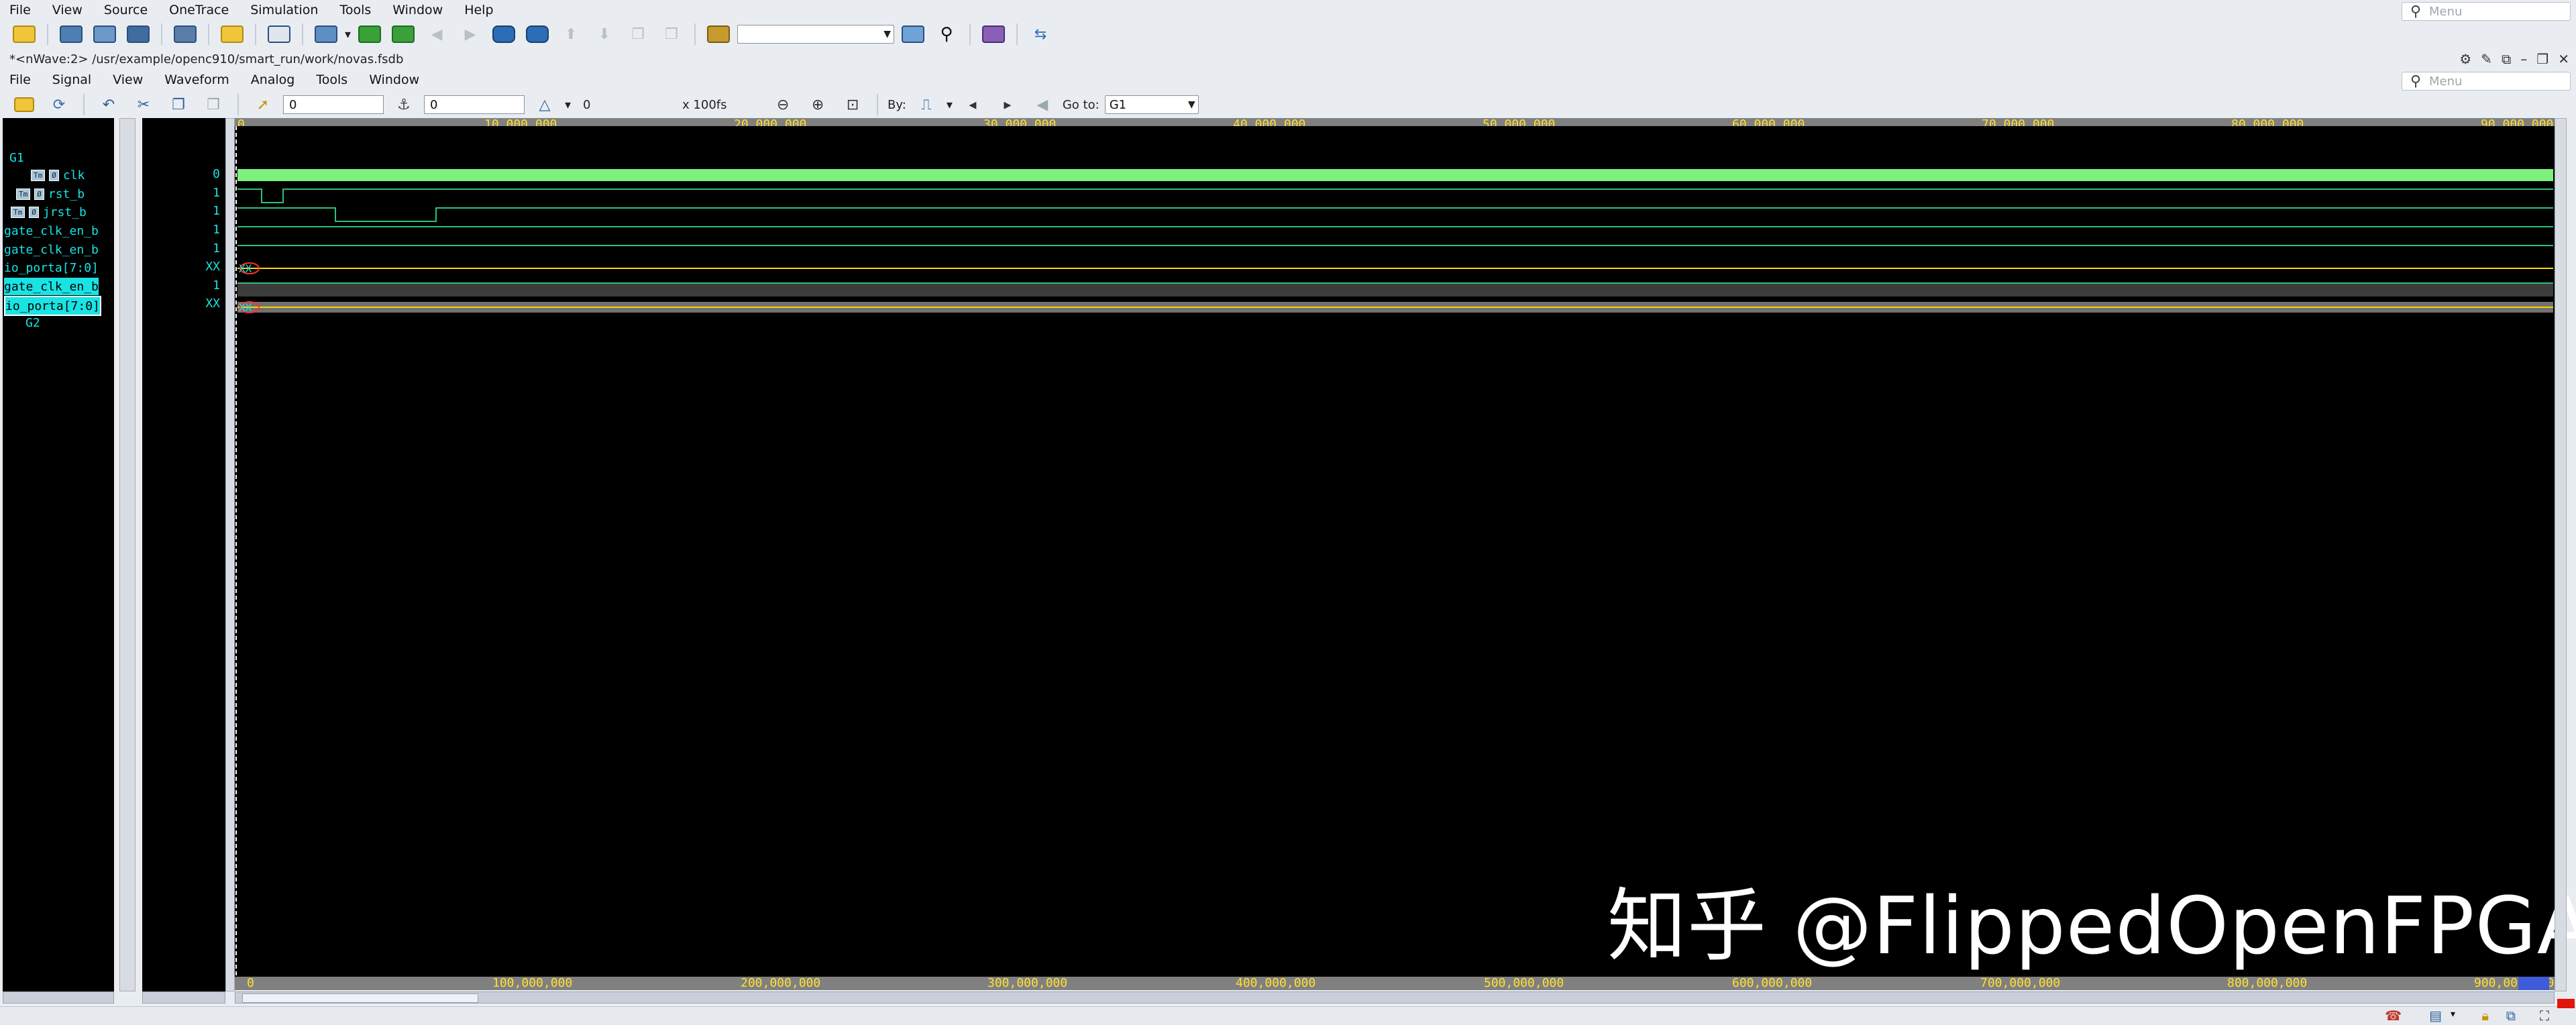  Describe the element at coordinates (326, 34) in the screenshot. I see `trace-driver-icon` at that location.